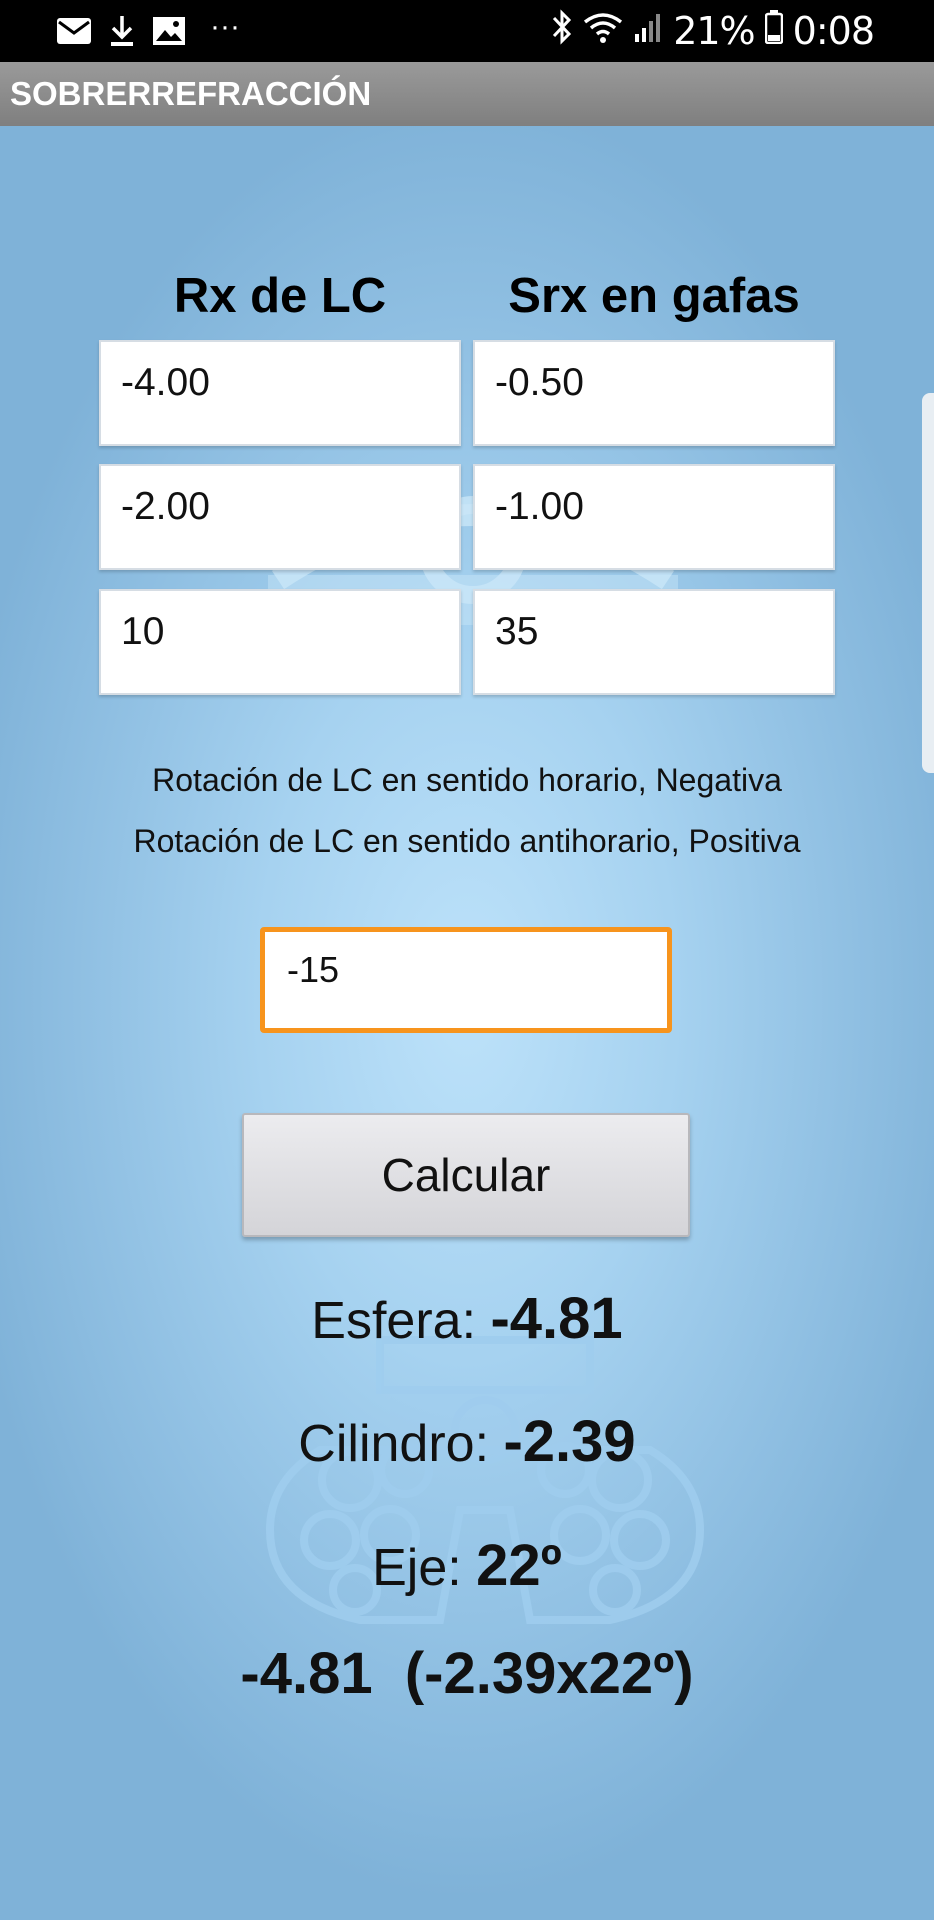 Image resolution: width=934 pixels, height=1920 pixels. I want to click on lc-axis-input: 10, so click(280, 642).